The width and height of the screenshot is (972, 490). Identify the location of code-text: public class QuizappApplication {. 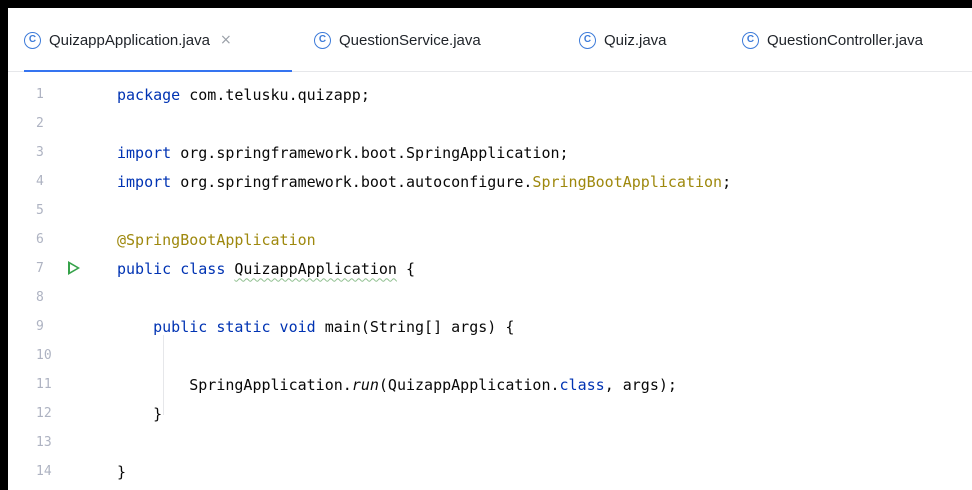
(266, 269).